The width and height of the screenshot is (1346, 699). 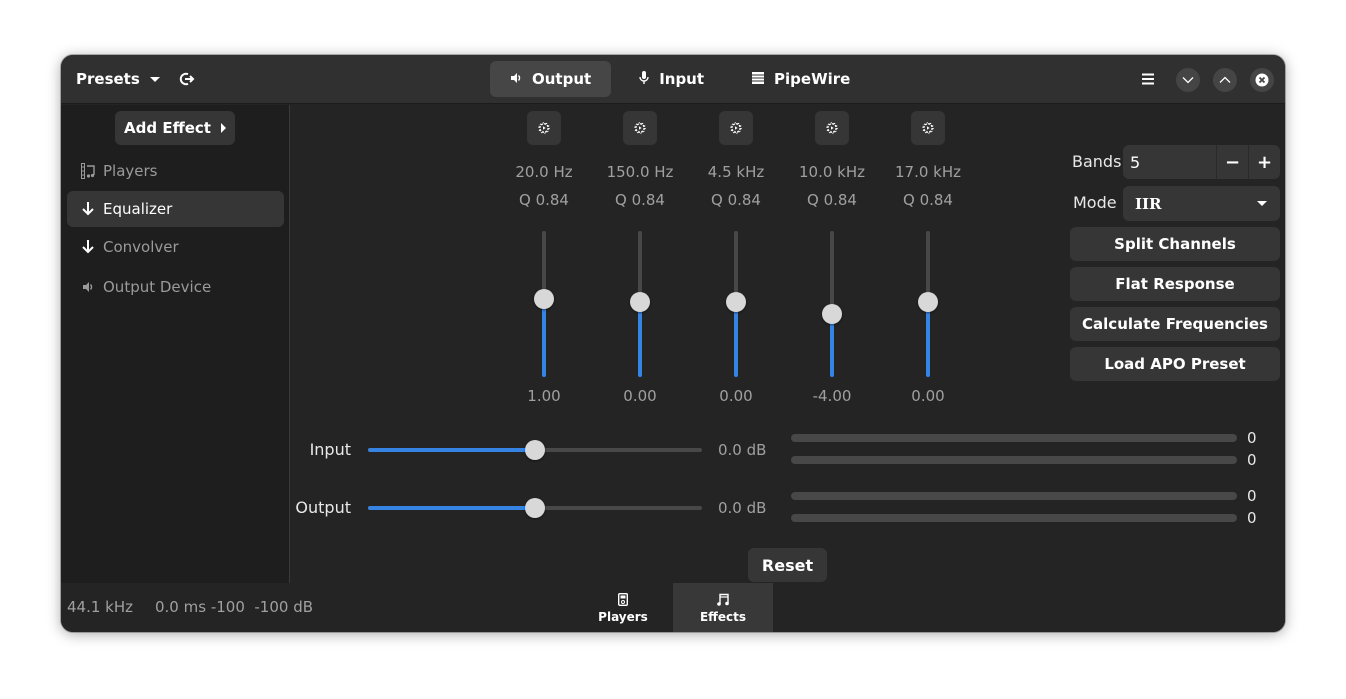 What do you see at coordinates (1169, 162) in the screenshot?
I see `bands-value: 5` at bounding box center [1169, 162].